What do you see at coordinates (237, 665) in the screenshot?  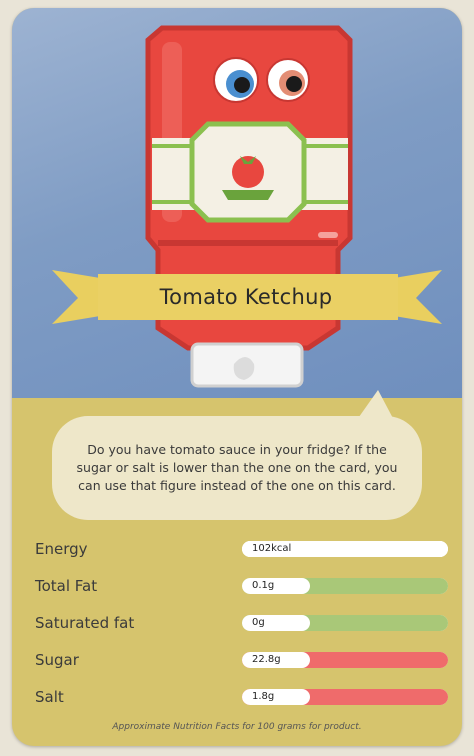 I see `nutrition-row-sugar: Sugar 22.8g` at bounding box center [237, 665].